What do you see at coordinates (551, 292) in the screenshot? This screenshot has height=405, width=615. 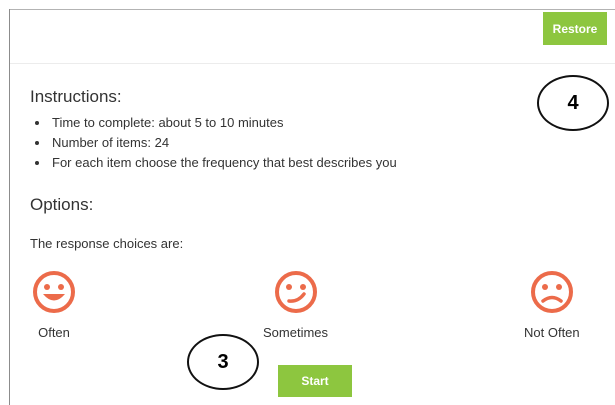 I see `sad-face-icon` at bounding box center [551, 292].